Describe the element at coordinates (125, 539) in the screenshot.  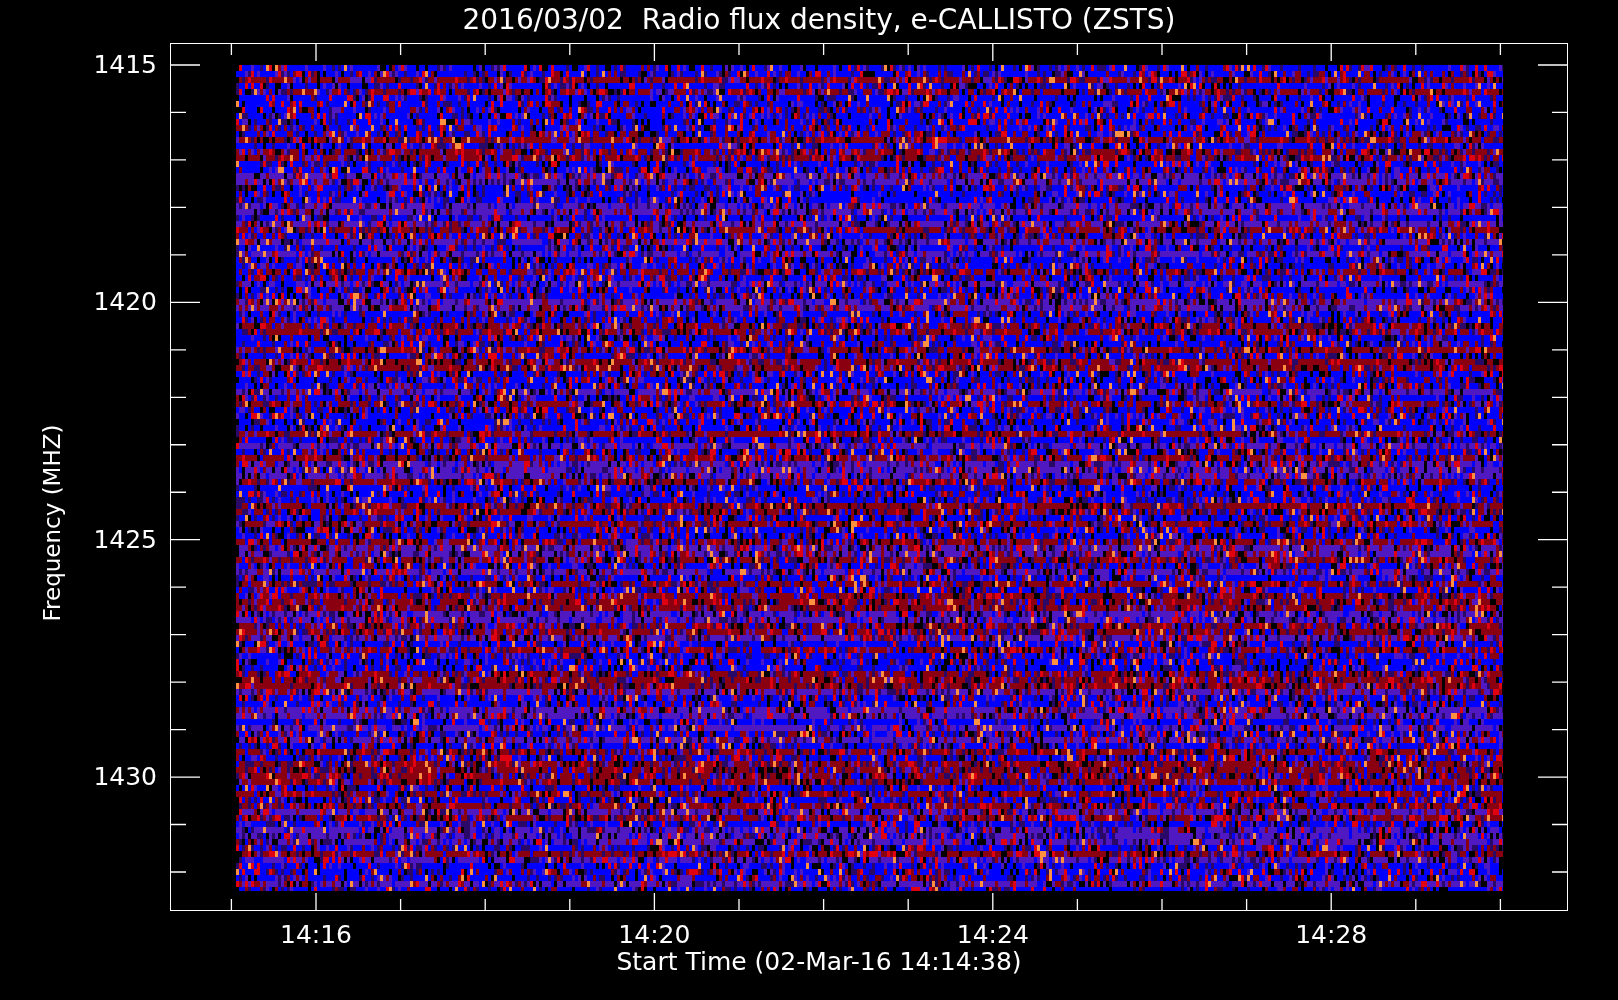
I see `y-tick-label: 1425` at that location.